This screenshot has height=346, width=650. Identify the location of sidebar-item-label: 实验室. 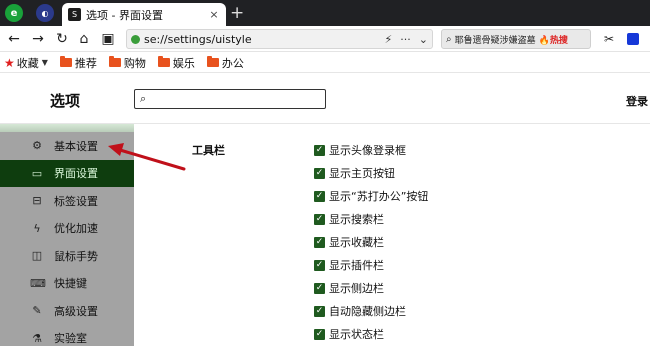
(70, 339).